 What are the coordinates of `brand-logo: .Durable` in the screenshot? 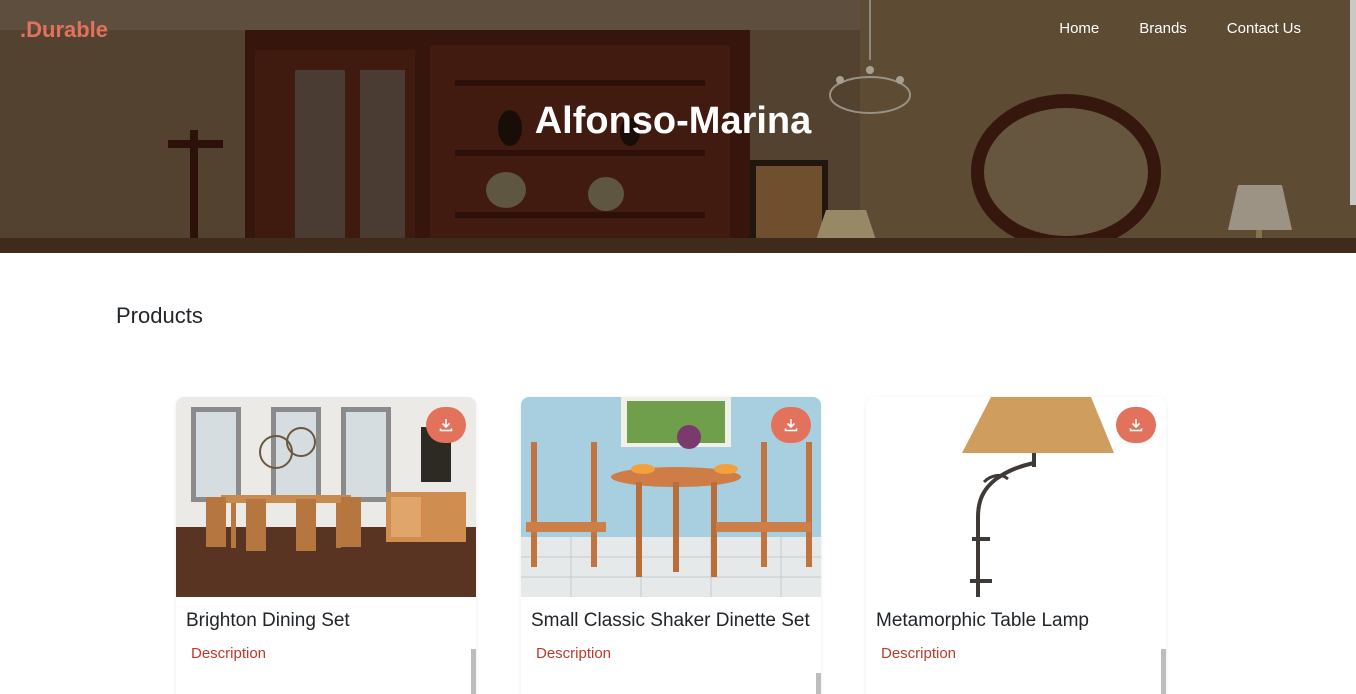 It's located at (64, 30).